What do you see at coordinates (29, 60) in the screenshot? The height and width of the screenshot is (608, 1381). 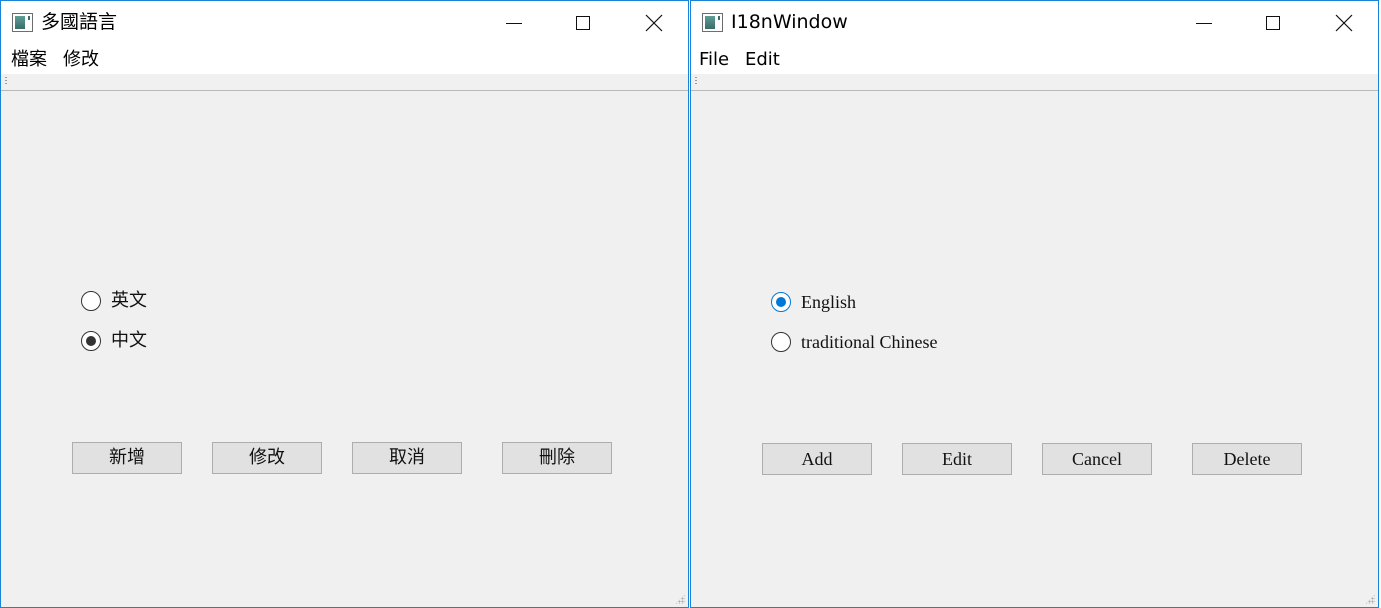 I see `menu-file: 檔案` at bounding box center [29, 60].